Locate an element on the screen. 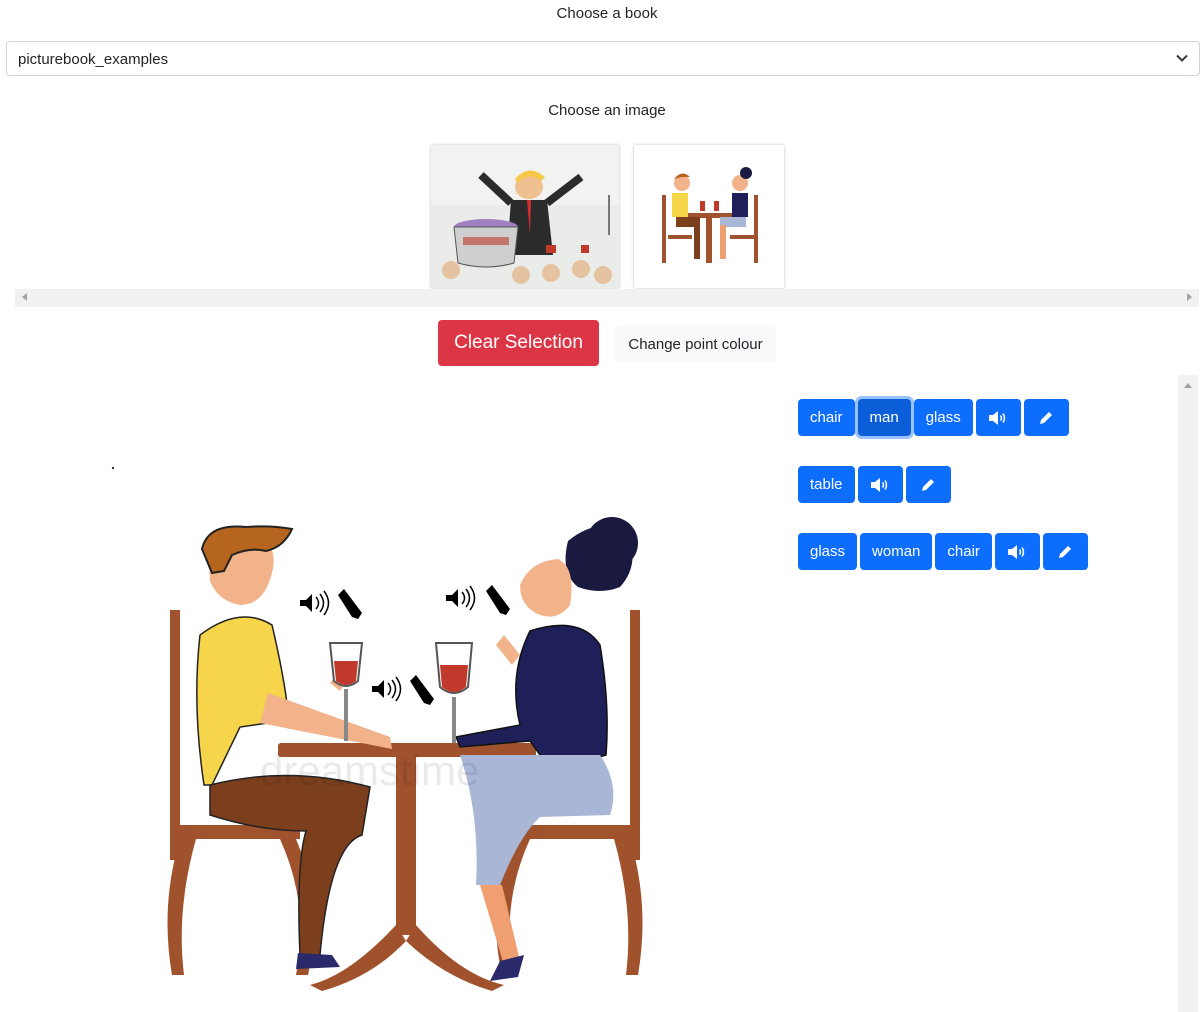  clear-selection-button: Clear Selection is located at coordinates (518, 343).